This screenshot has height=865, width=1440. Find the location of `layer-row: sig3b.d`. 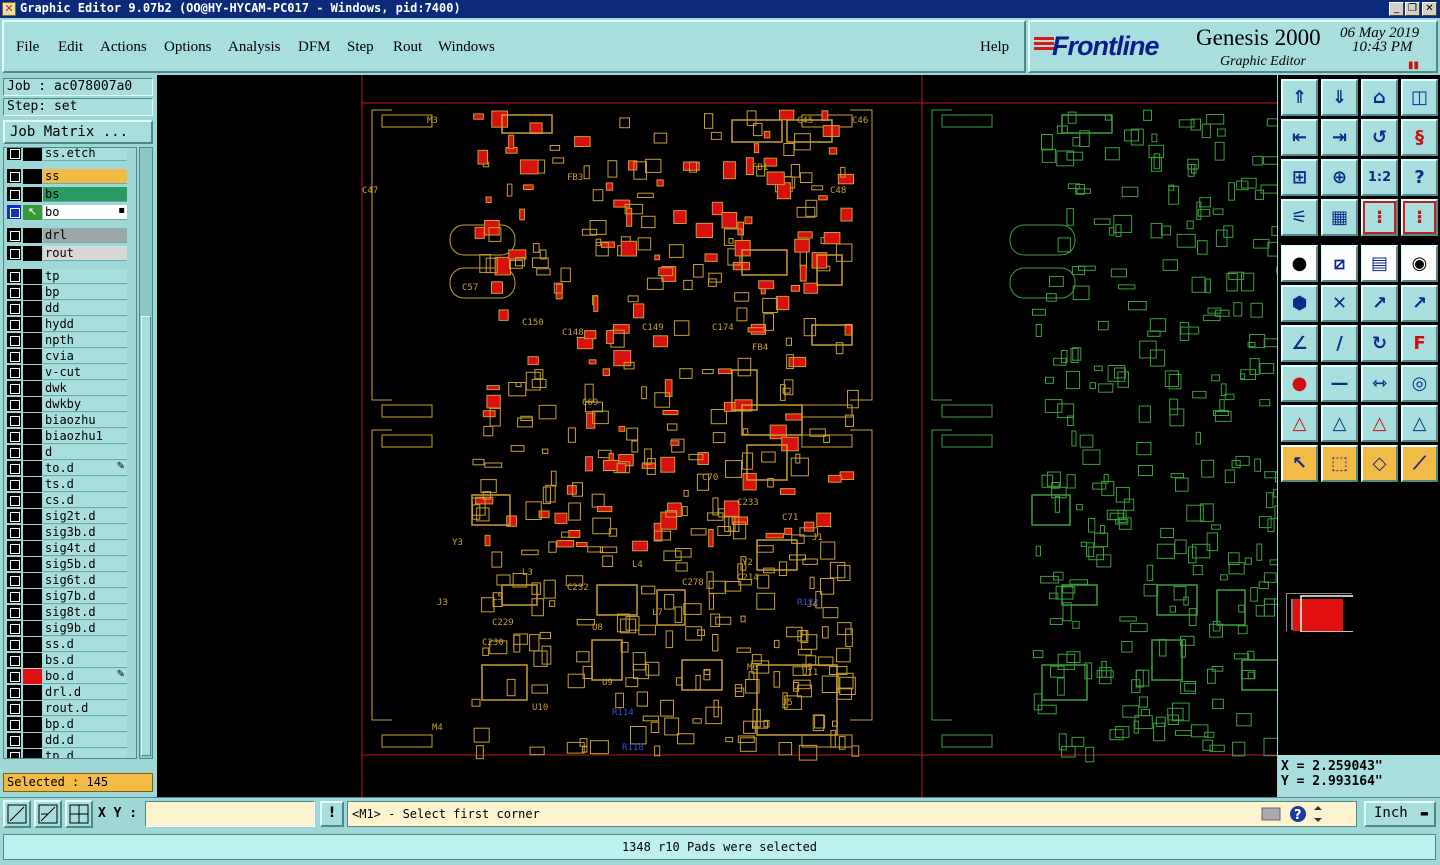

layer-row: sig3b.d is located at coordinates (71, 532).